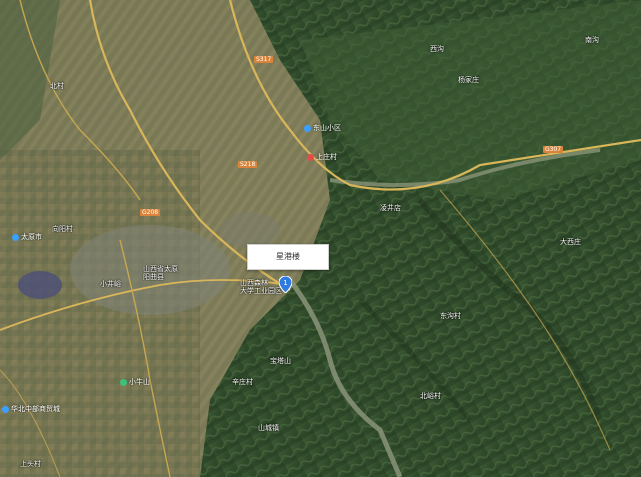 The width and height of the screenshot is (641, 477). Describe the element at coordinates (288, 257) in the screenshot. I see `location-callout: 星港楼` at that location.